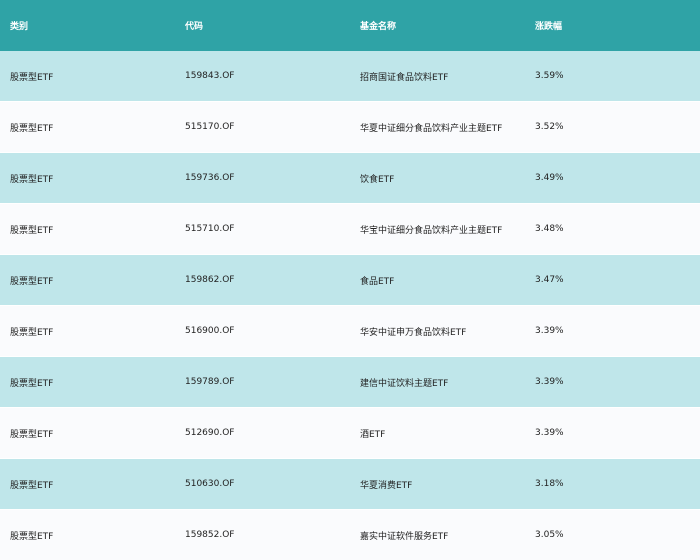  I want to click on column-header-code: 代码, so click(262, 25).